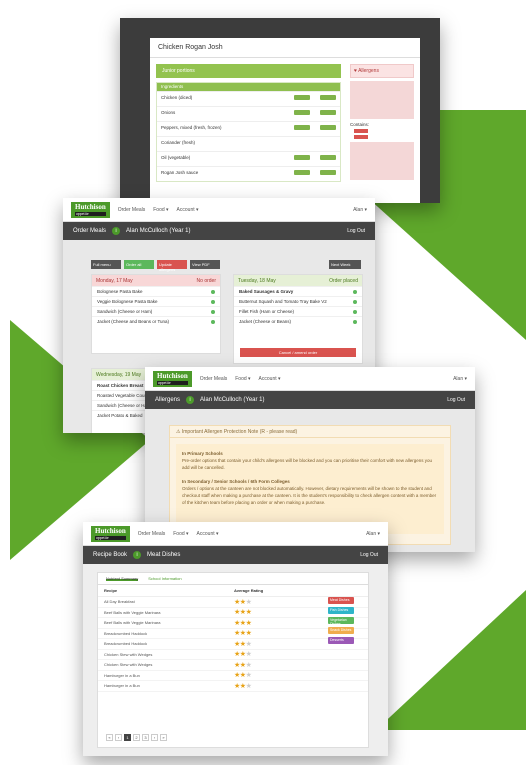  What do you see at coordinates (451, 660) in the screenshot?
I see `green-triangle-bottom` at bounding box center [451, 660].